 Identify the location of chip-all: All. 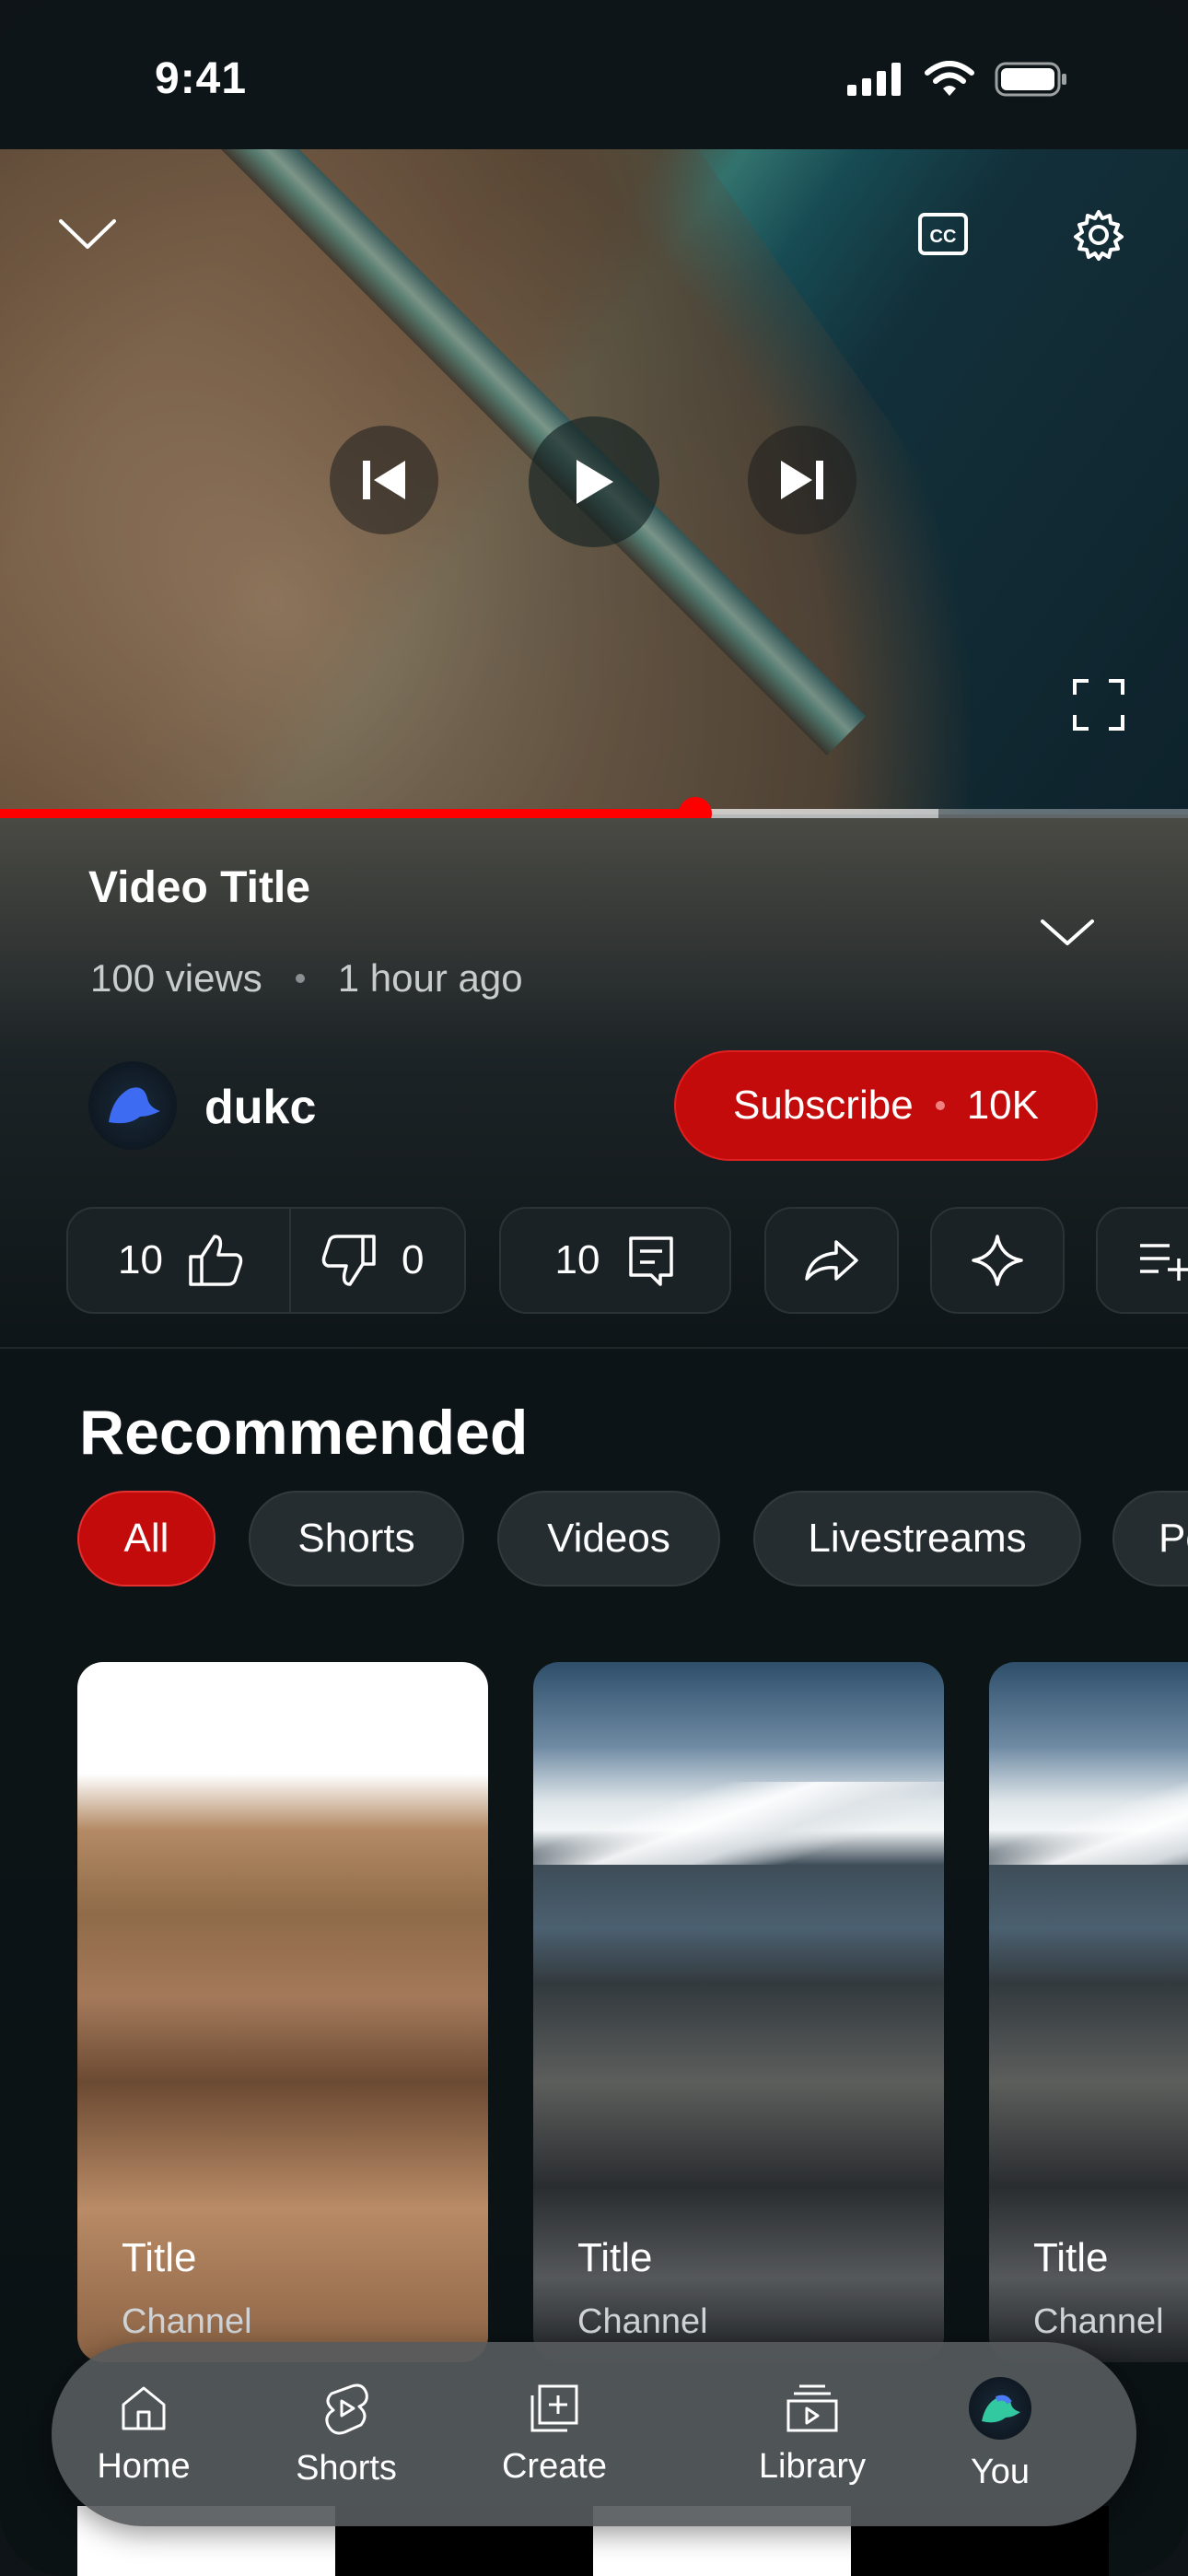
(146, 1539).